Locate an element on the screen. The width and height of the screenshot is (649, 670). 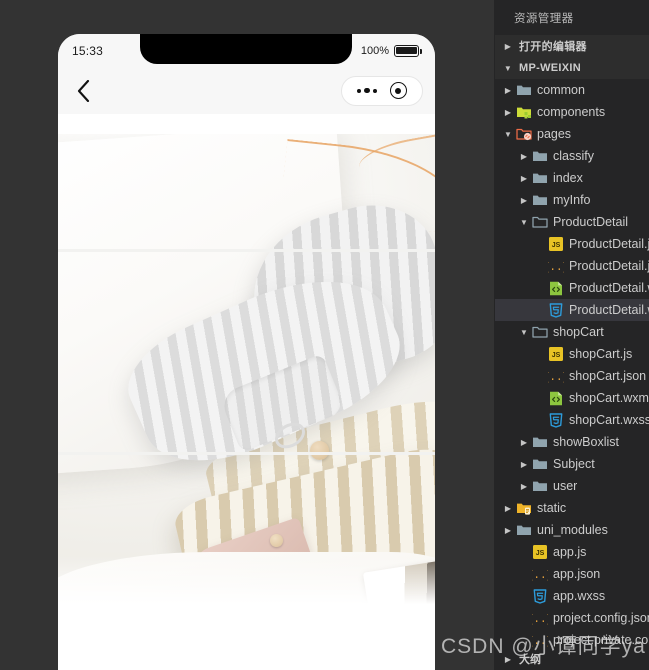
tree-file-app-wxss: ▶app.wxss is located at coordinates (572, 596).